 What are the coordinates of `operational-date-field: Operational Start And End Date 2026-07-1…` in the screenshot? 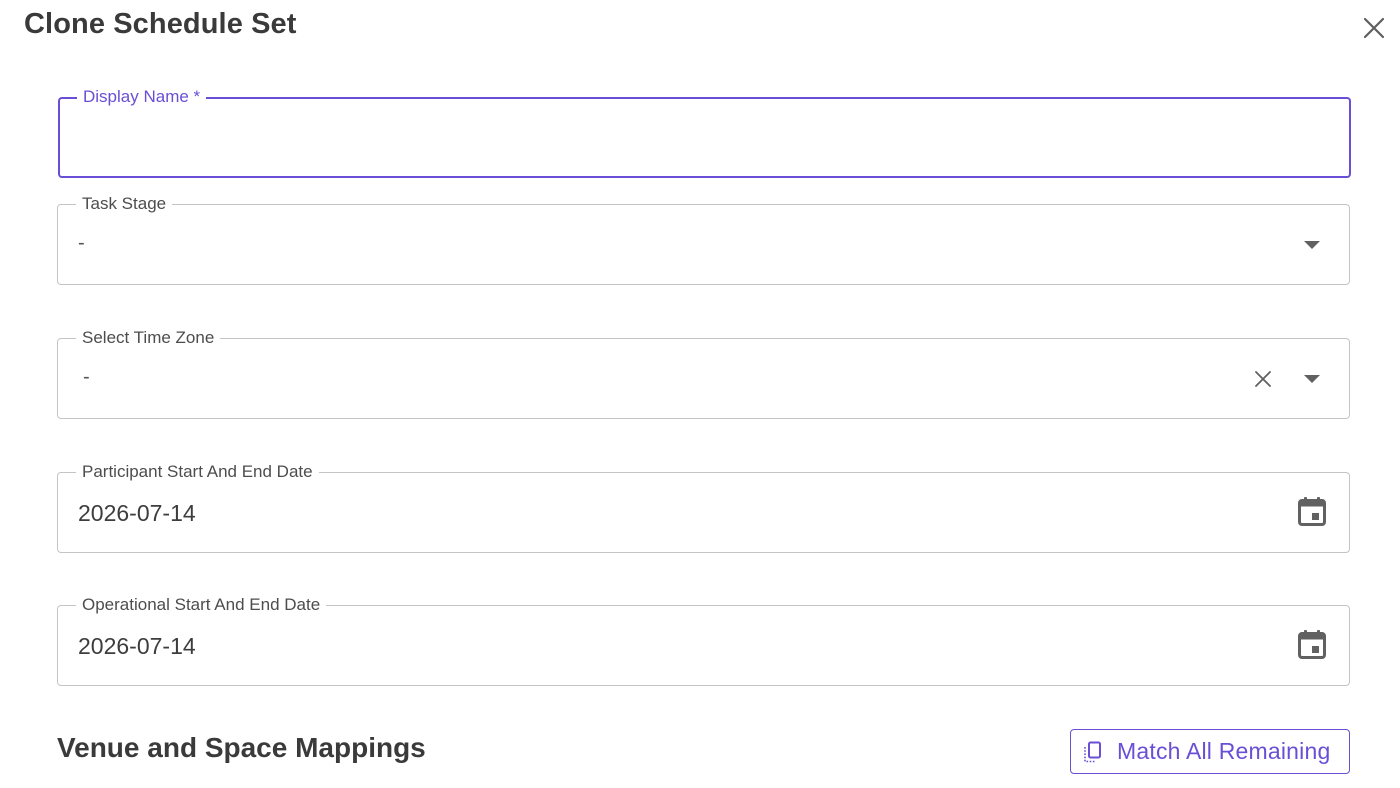 It's located at (703, 640).